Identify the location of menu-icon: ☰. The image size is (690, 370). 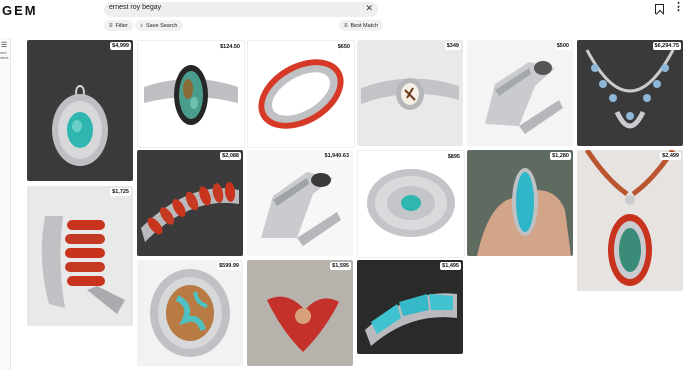
(4, 45).